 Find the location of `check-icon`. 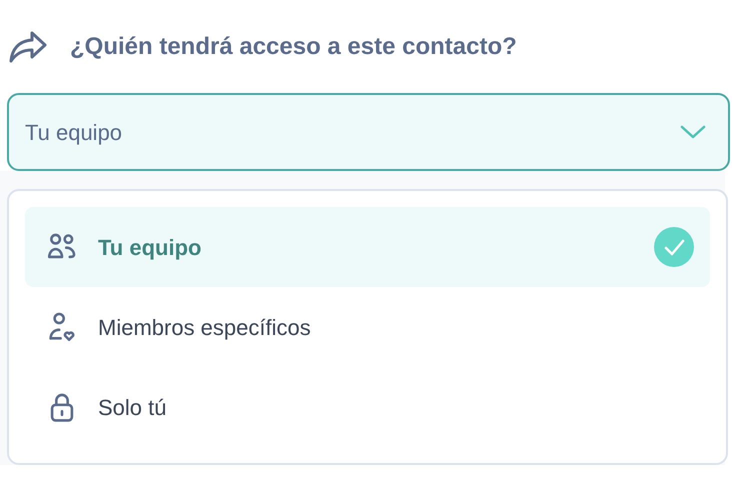

check-icon is located at coordinates (674, 247).